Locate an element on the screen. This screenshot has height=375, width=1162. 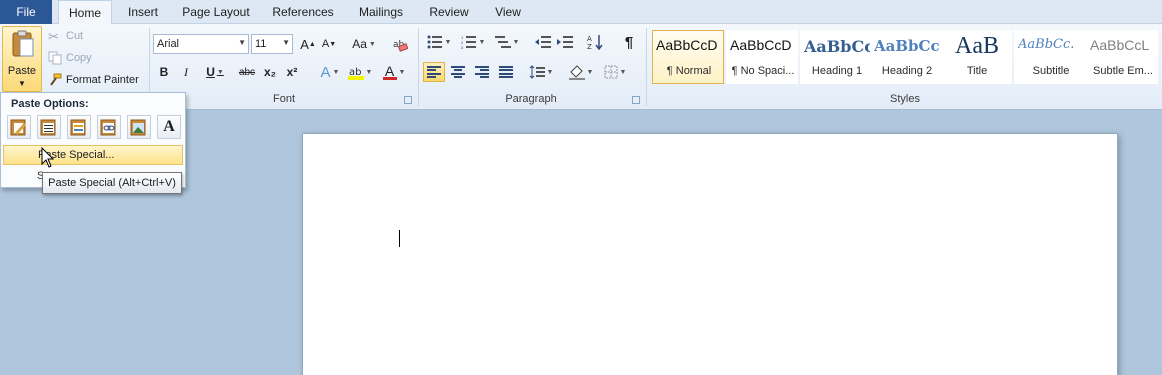
sort-az-icon: AZ is located at coordinates (595, 42).